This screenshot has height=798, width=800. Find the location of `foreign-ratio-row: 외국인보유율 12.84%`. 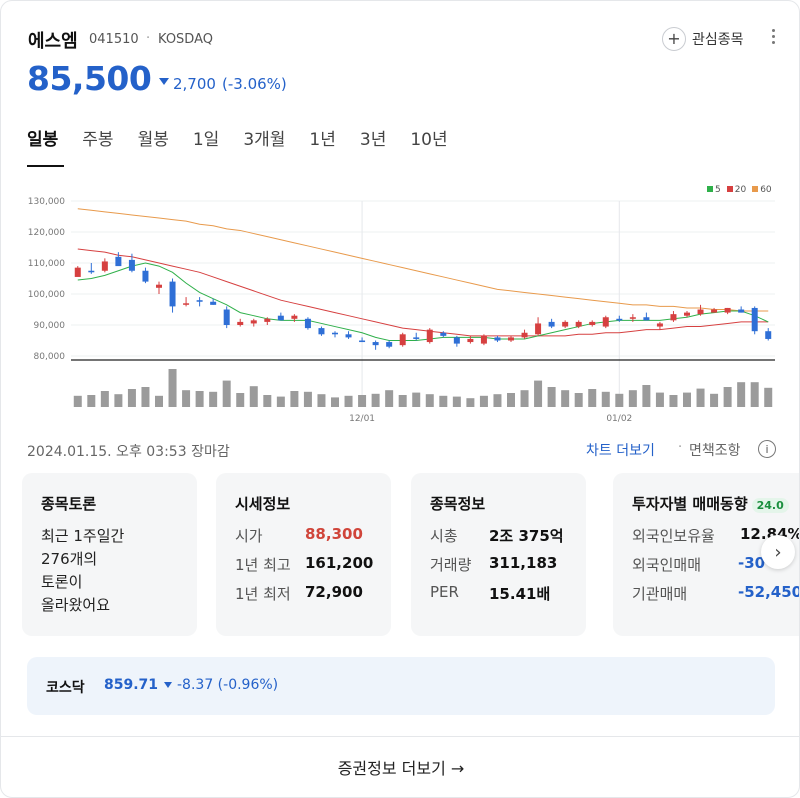

foreign-ratio-row: 외국인보유율 12.84% is located at coordinates (715, 535).